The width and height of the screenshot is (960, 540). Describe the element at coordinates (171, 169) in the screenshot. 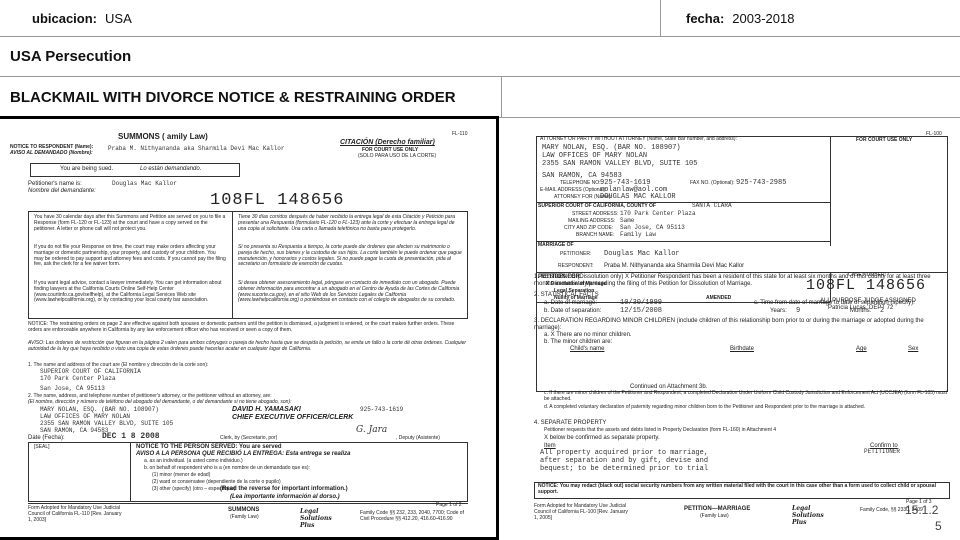

I see `summons-sued-es: Lo están demandando.` at that location.